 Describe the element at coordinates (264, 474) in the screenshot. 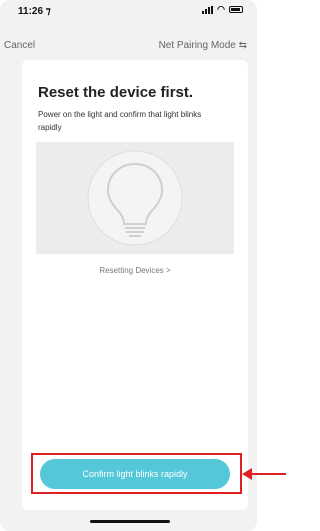

I see `arrow-icon` at that location.